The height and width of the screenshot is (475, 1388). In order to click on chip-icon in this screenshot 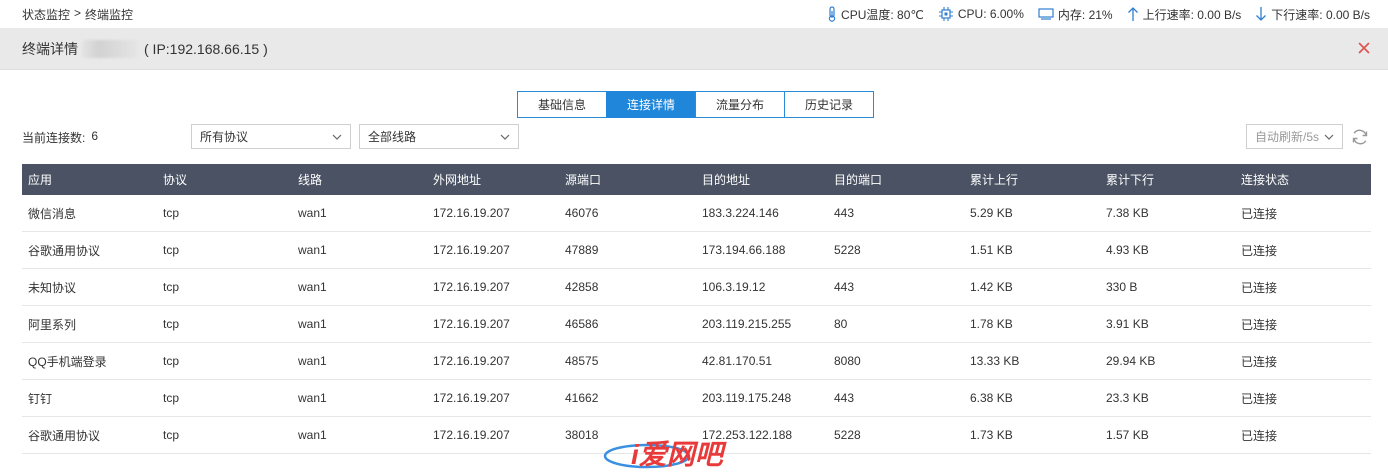, I will do `click(945, 14)`.